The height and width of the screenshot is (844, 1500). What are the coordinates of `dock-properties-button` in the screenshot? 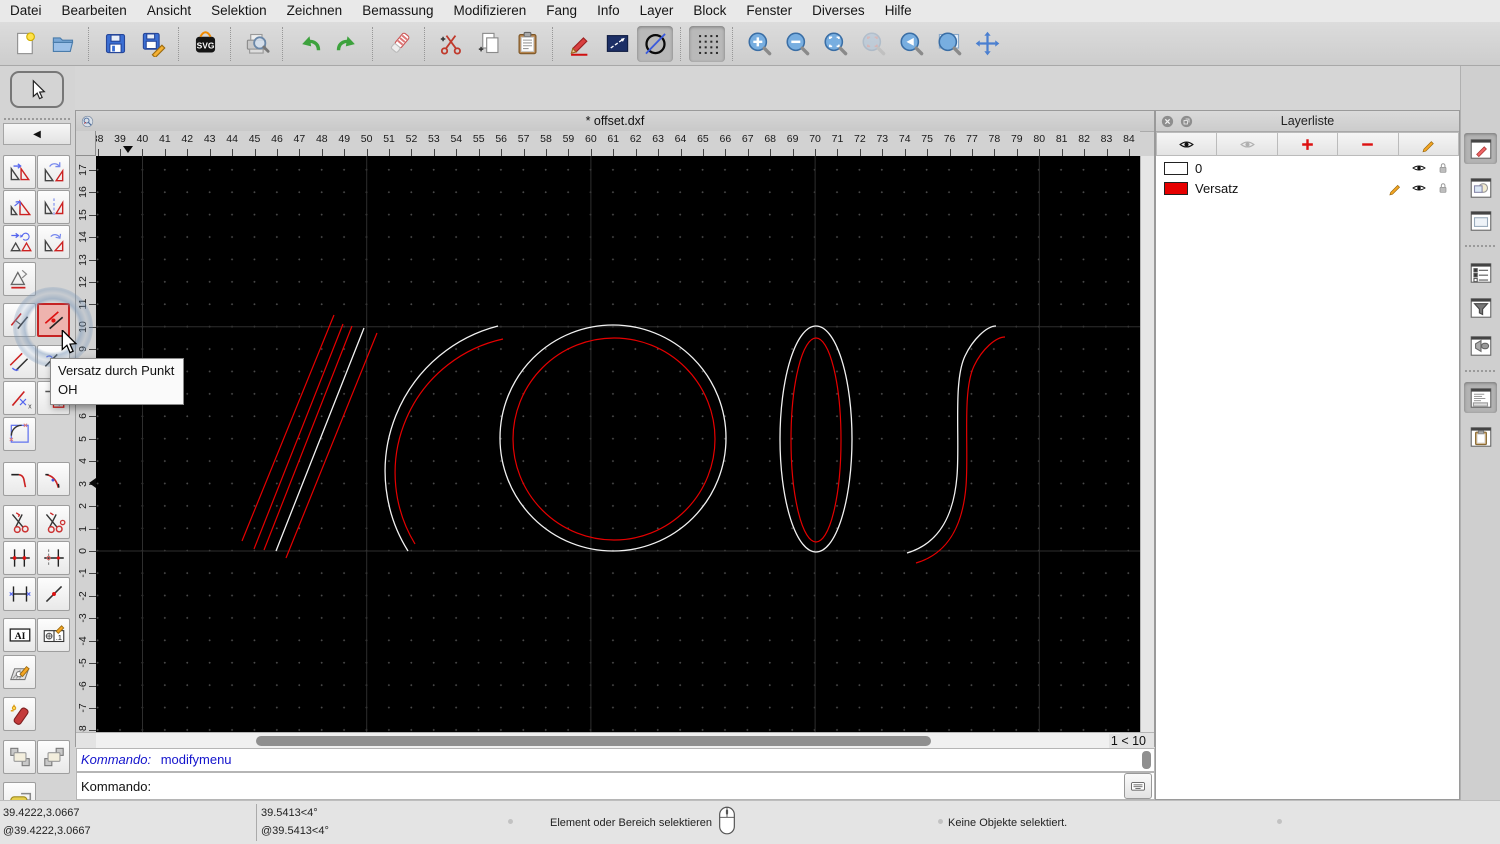 It's located at (1480, 148).